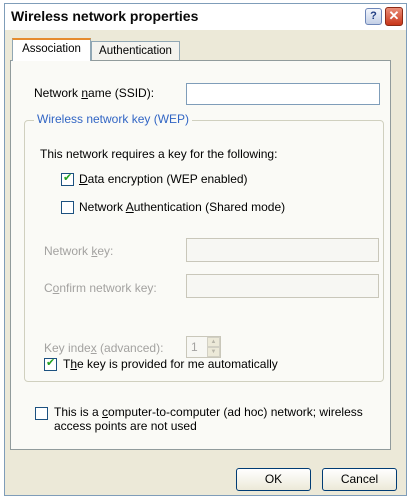 The image size is (411, 502). What do you see at coordinates (283, 94) in the screenshot?
I see `ssid-input` at bounding box center [283, 94].